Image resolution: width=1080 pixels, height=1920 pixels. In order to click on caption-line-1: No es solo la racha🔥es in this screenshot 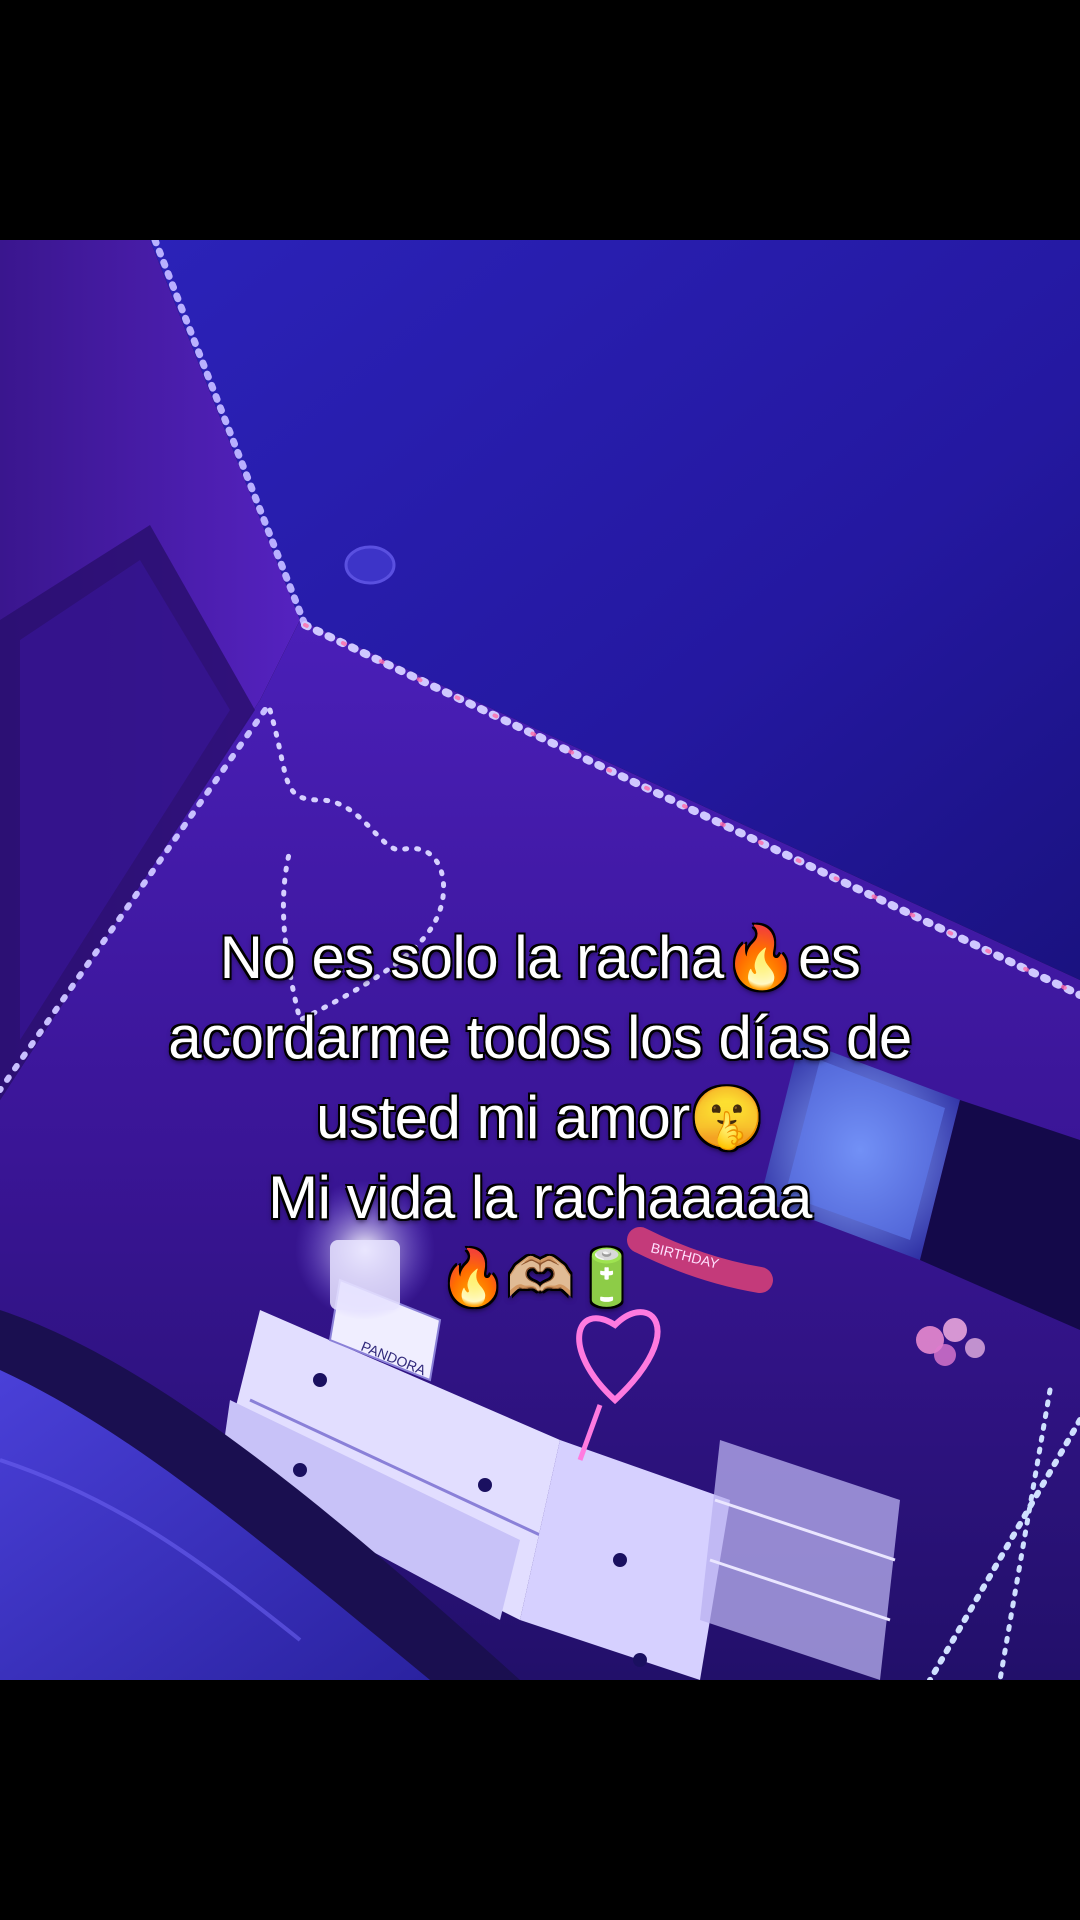, I will do `click(540, 957)`.